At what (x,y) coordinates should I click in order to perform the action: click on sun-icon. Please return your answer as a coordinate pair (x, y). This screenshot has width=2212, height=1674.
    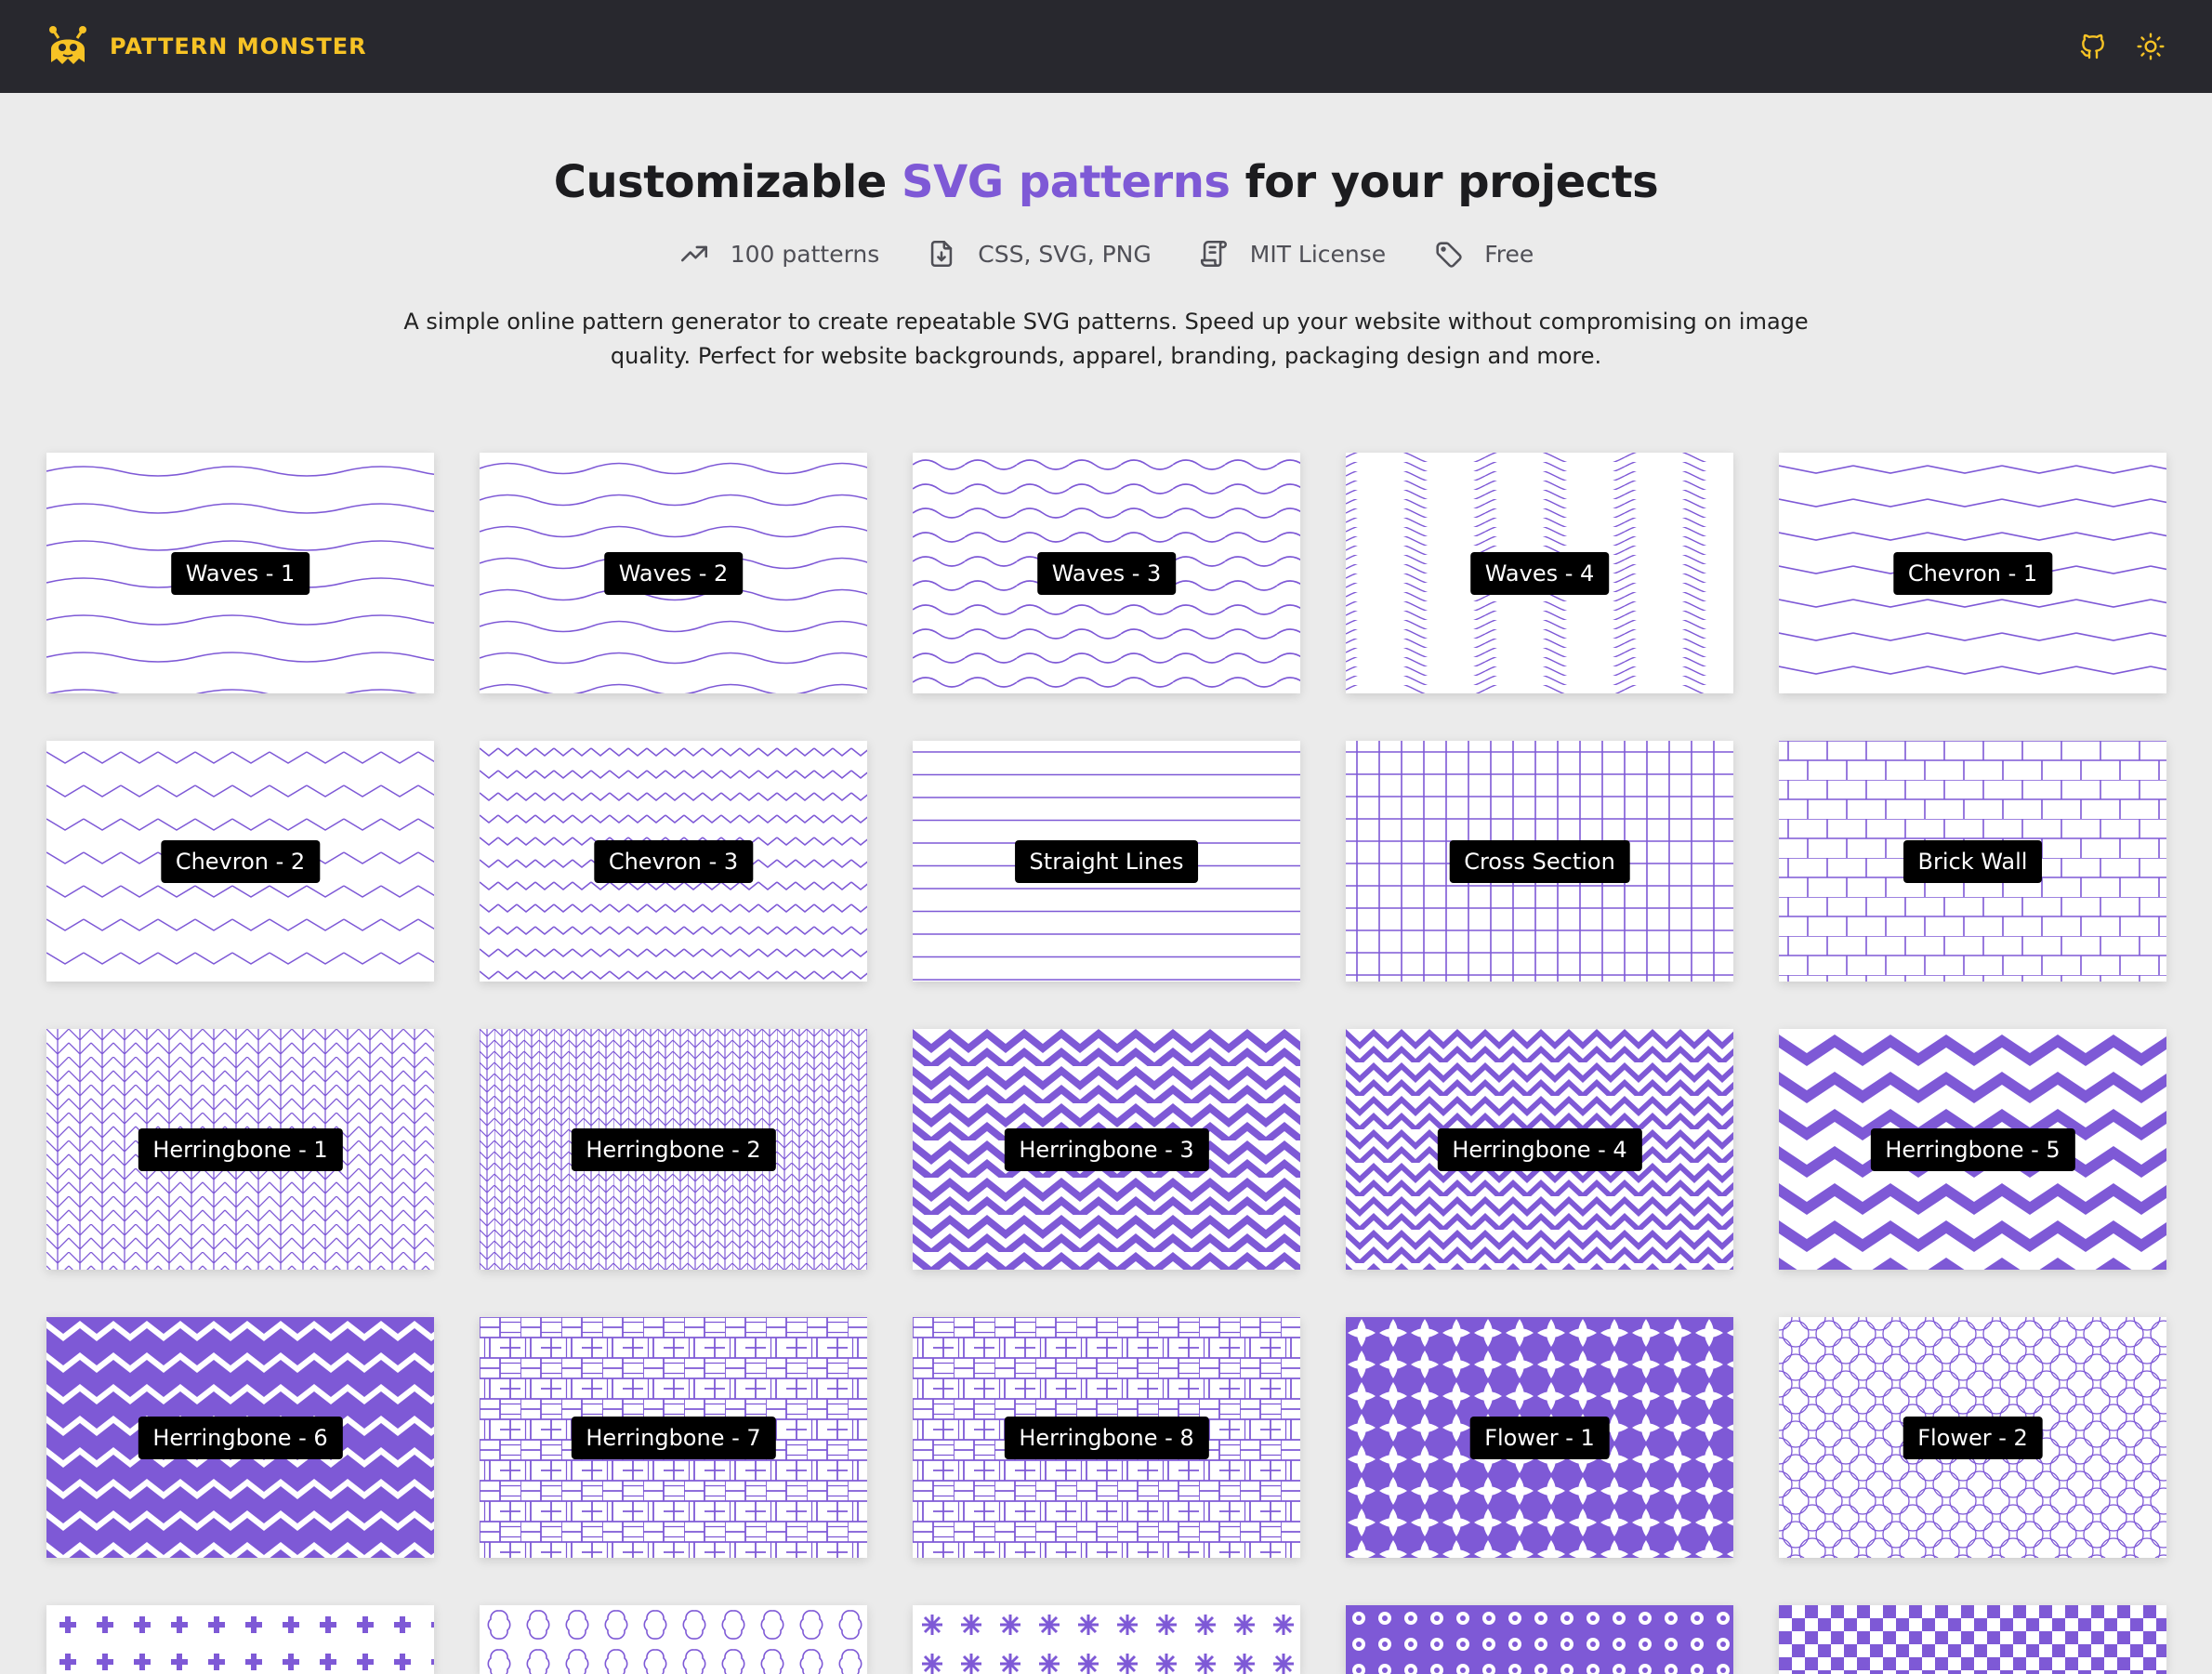
    Looking at the image, I should click on (2150, 46).